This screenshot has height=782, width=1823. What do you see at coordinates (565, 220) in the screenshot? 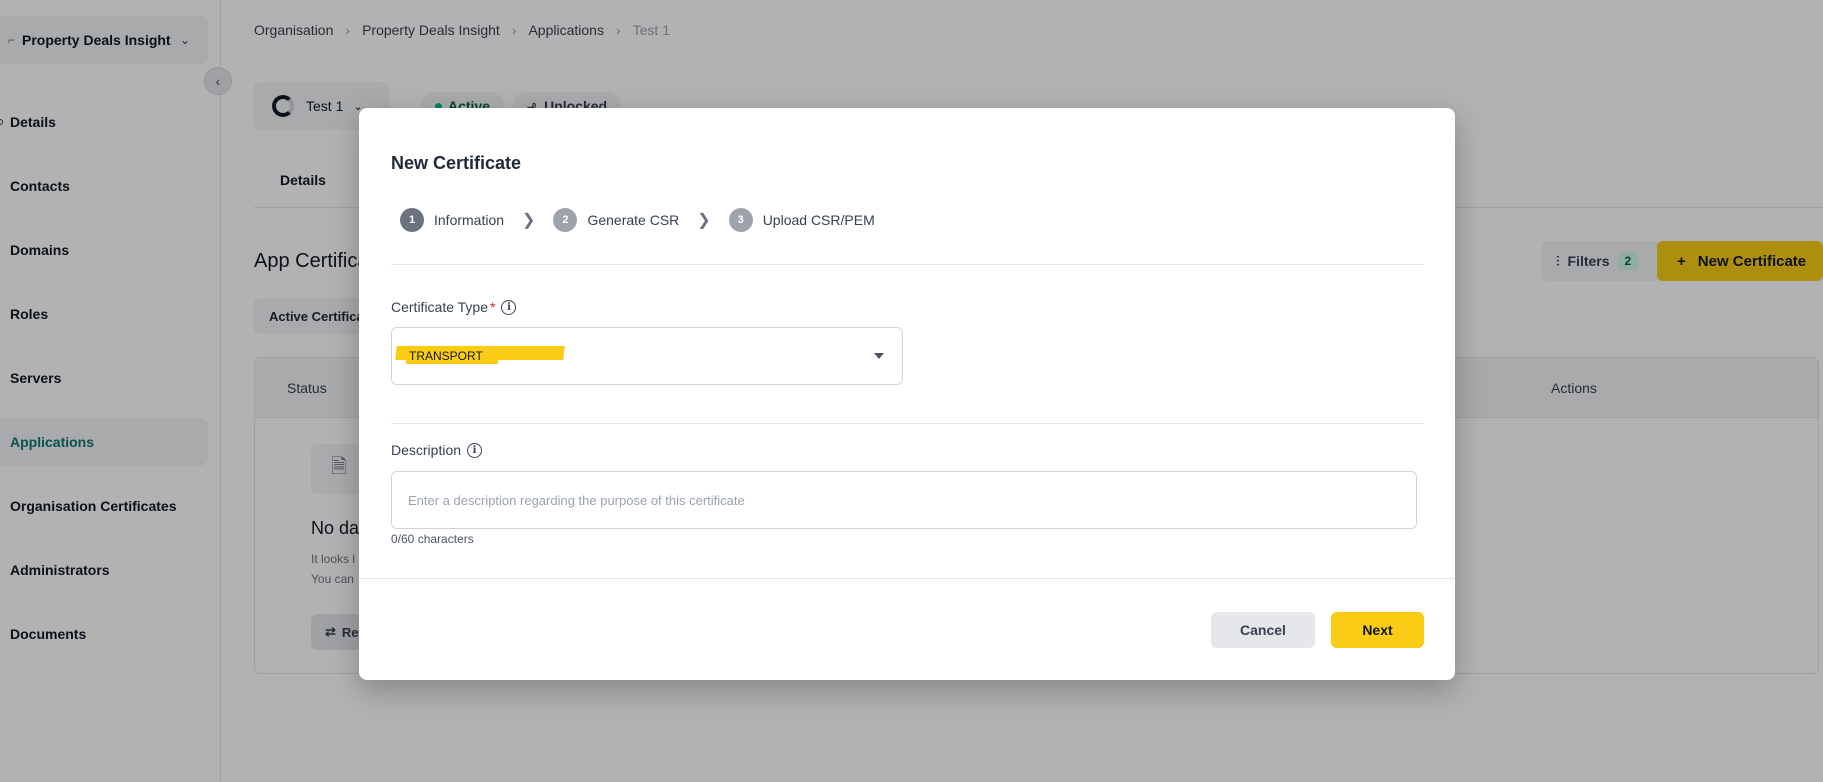
I see `step-number: 2` at bounding box center [565, 220].